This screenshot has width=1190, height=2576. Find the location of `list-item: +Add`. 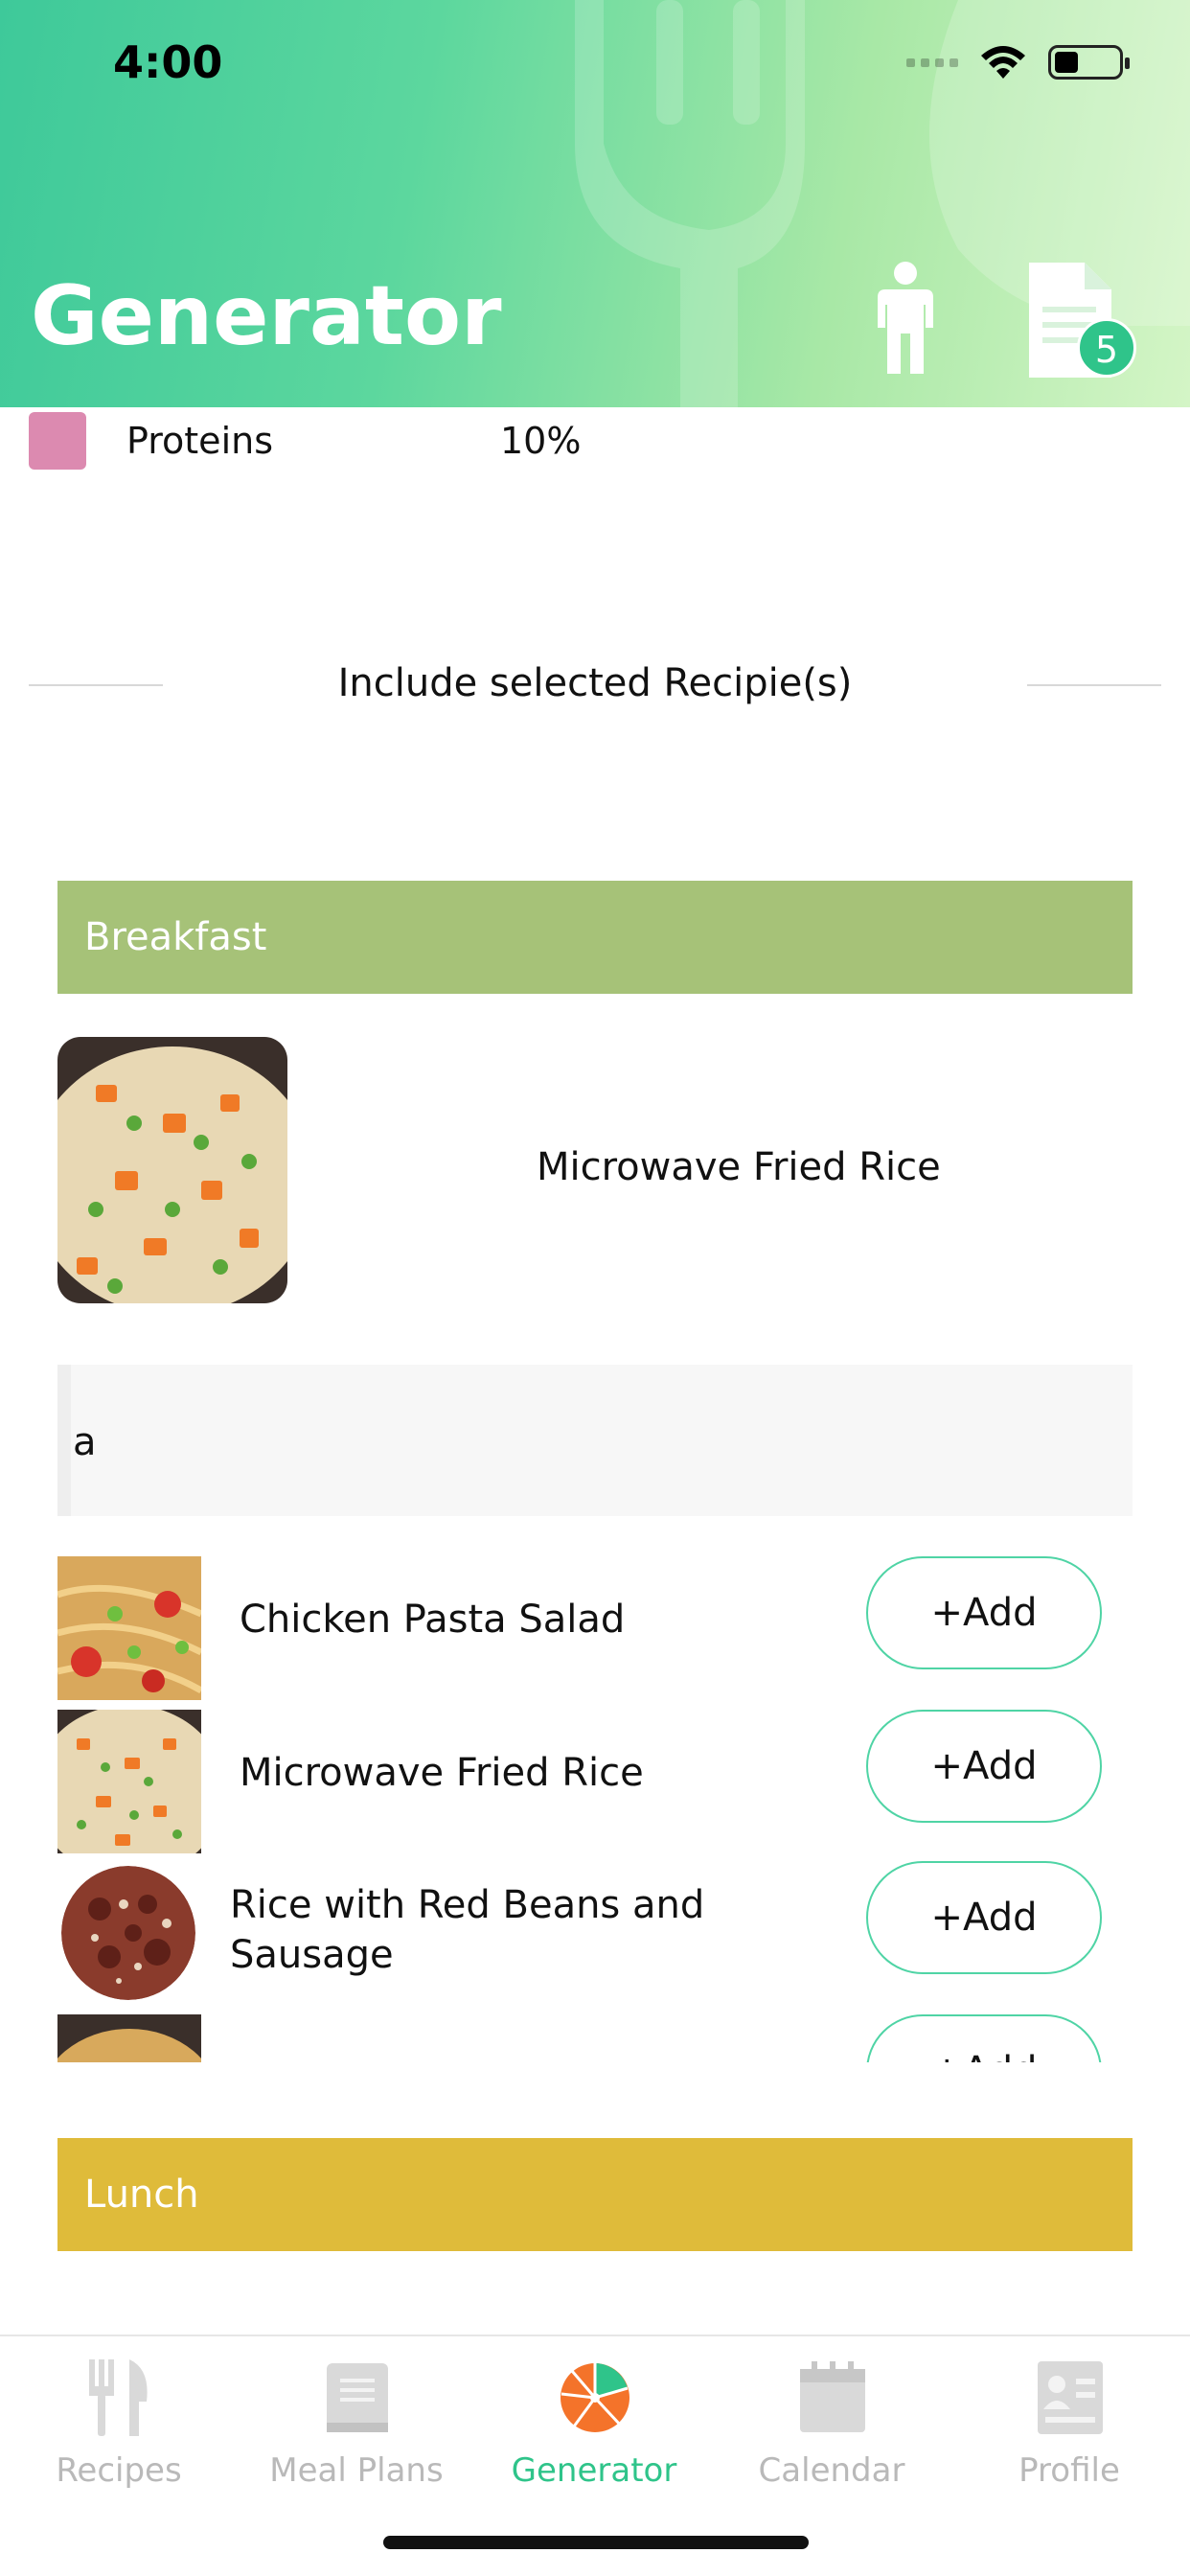

list-item: +Add is located at coordinates (595, 2038).